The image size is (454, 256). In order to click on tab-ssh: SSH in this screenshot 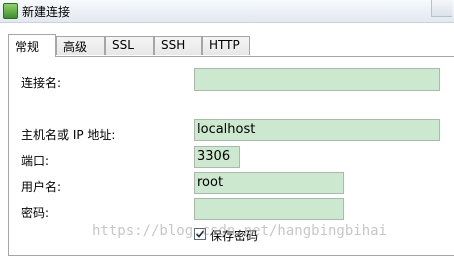, I will do `click(178, 45)`.